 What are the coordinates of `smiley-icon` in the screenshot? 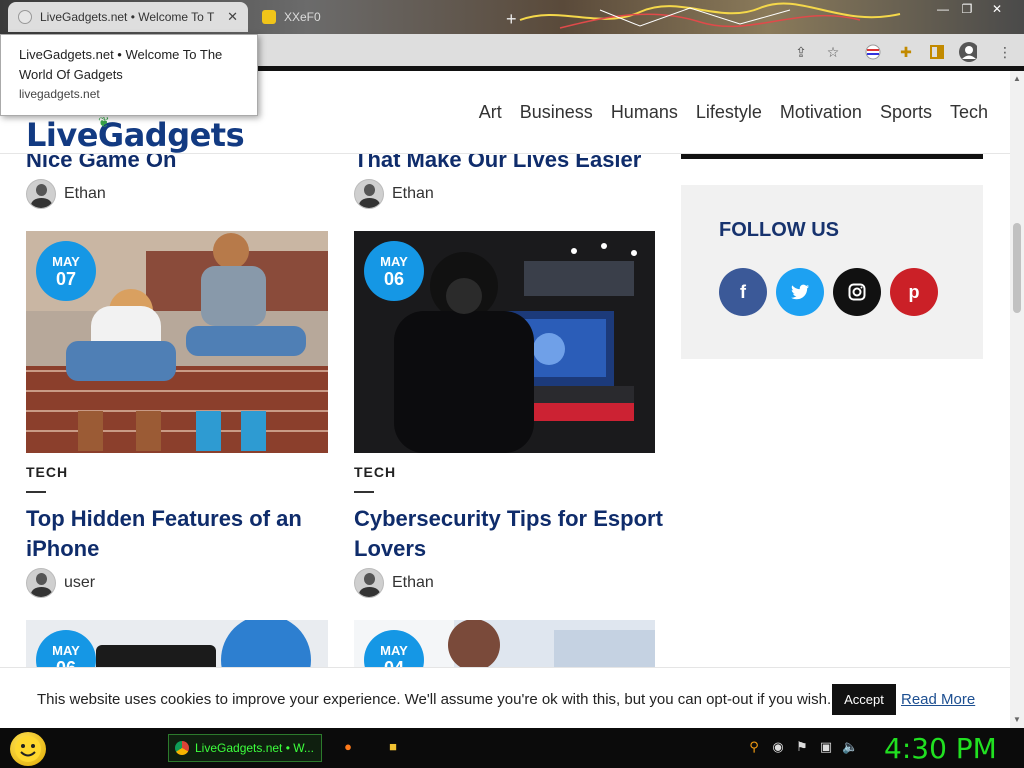 It's located at (28, 749).